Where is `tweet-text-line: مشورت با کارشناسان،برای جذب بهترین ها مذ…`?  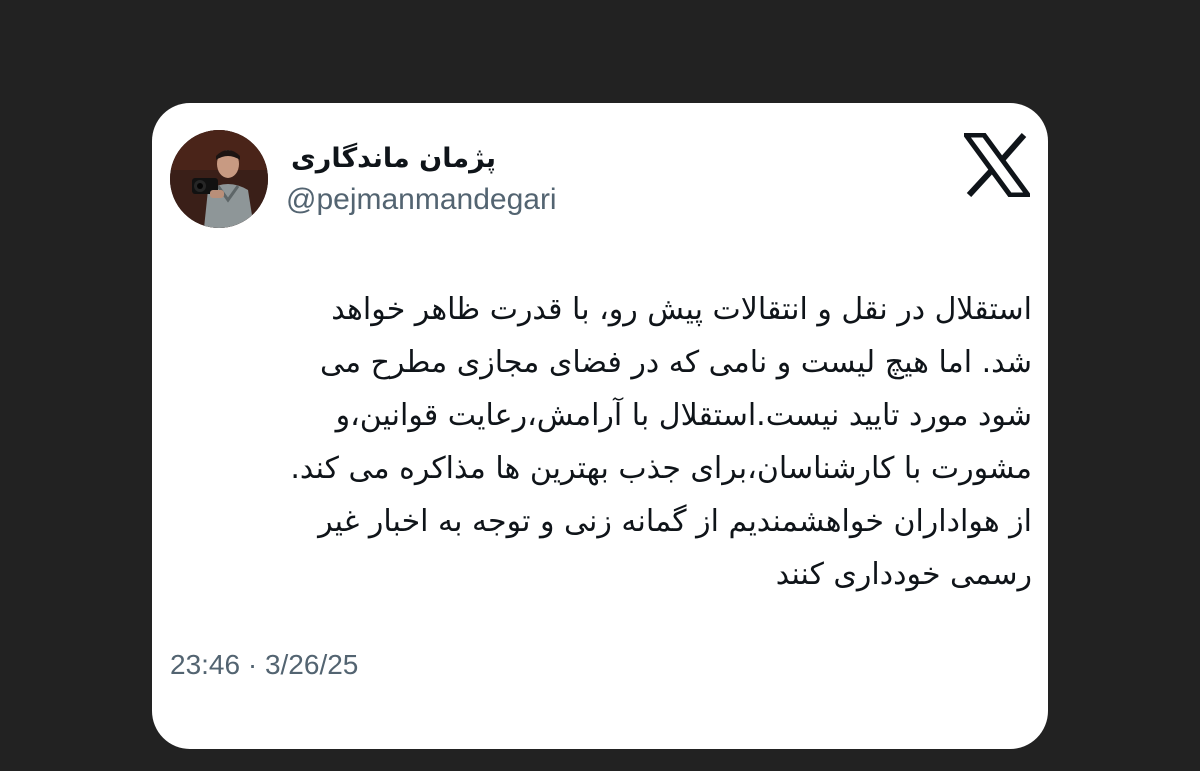 tweet-text-line: مشورت با کارشناسان،برای جذب بهترین ها مذ… is located at coordinates (661, 468).